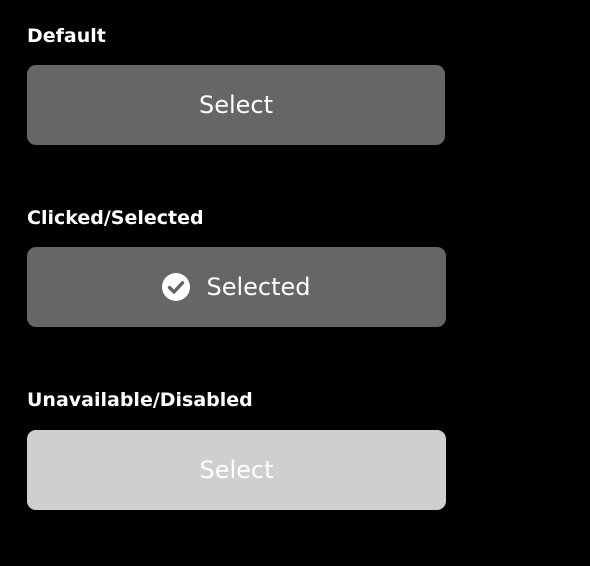 This screenshot has height=566, width=590. I want to click on select-button-selected: Selected, so click(236, 287).